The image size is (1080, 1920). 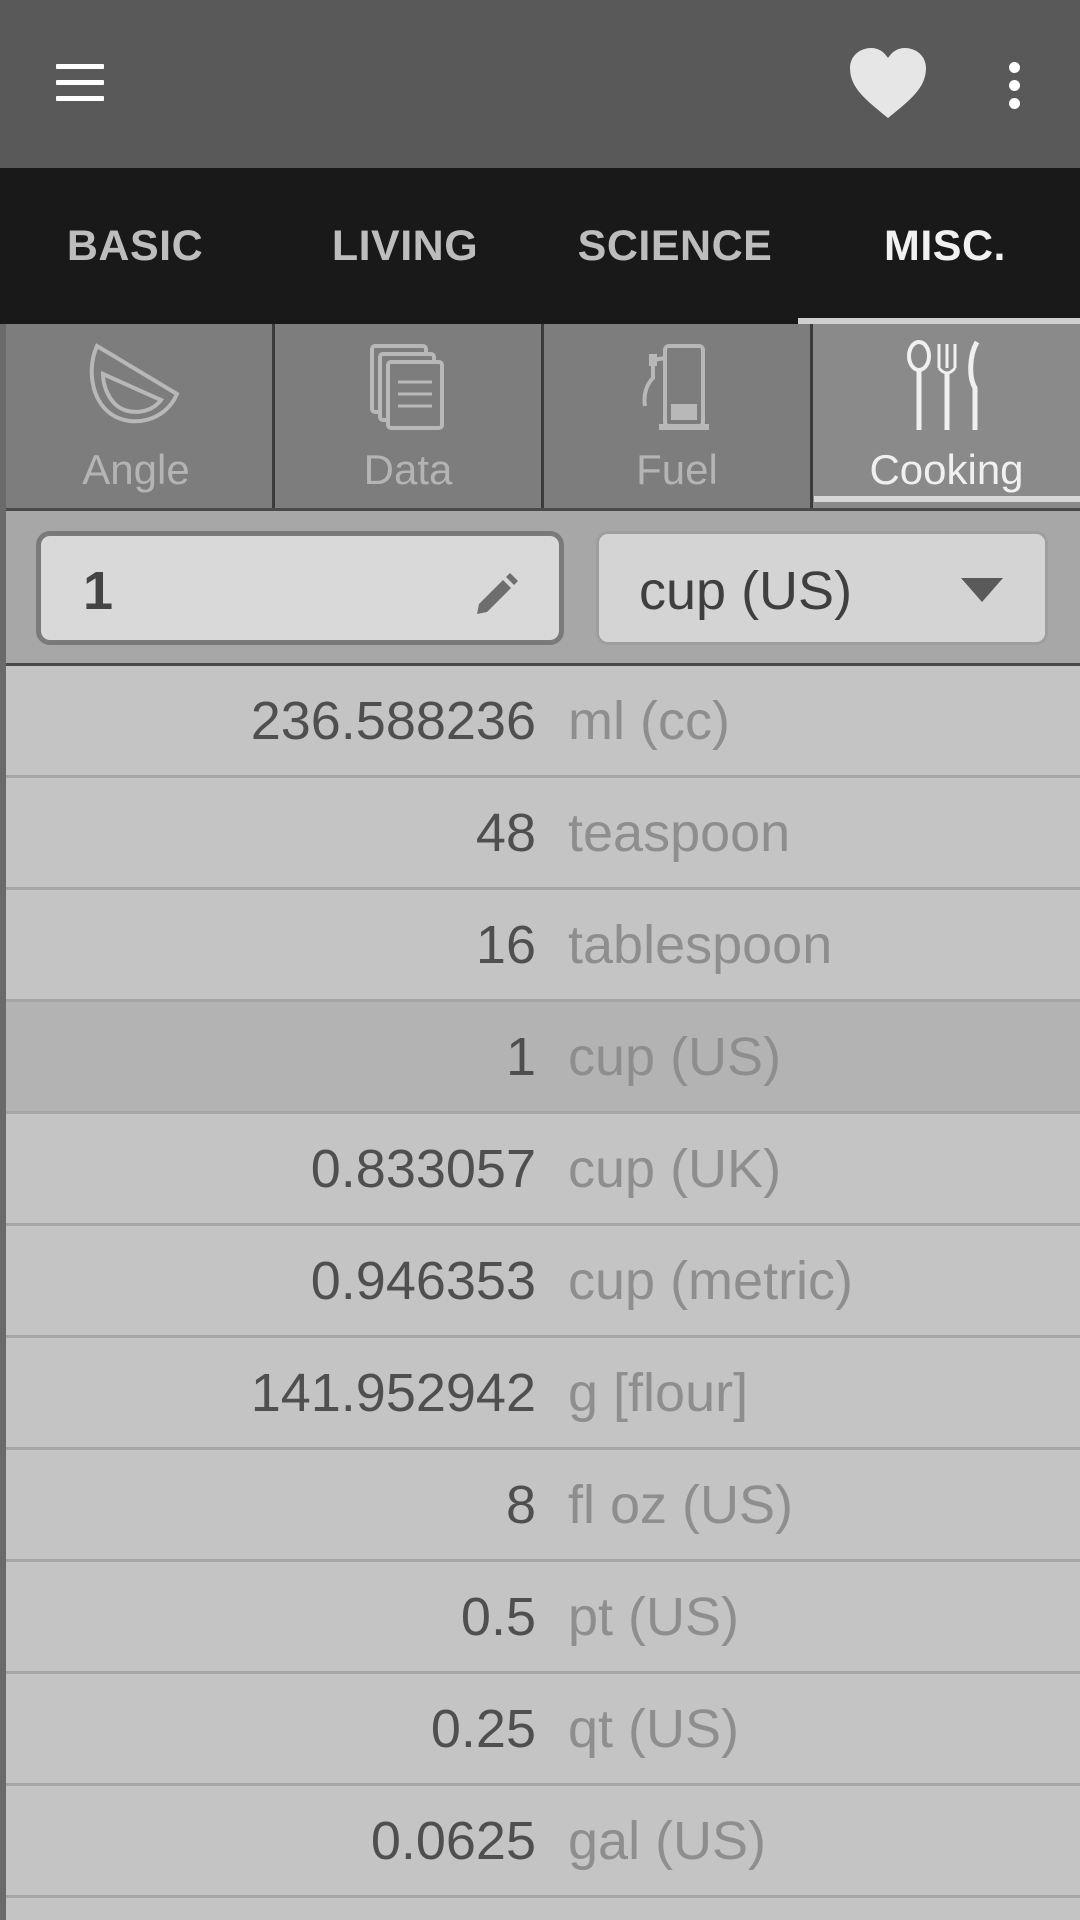 What do you see at coordinates (658, 1393) in the screenshot?
I see `result-unit: g [flour]` at bounding box center [658, 1393].